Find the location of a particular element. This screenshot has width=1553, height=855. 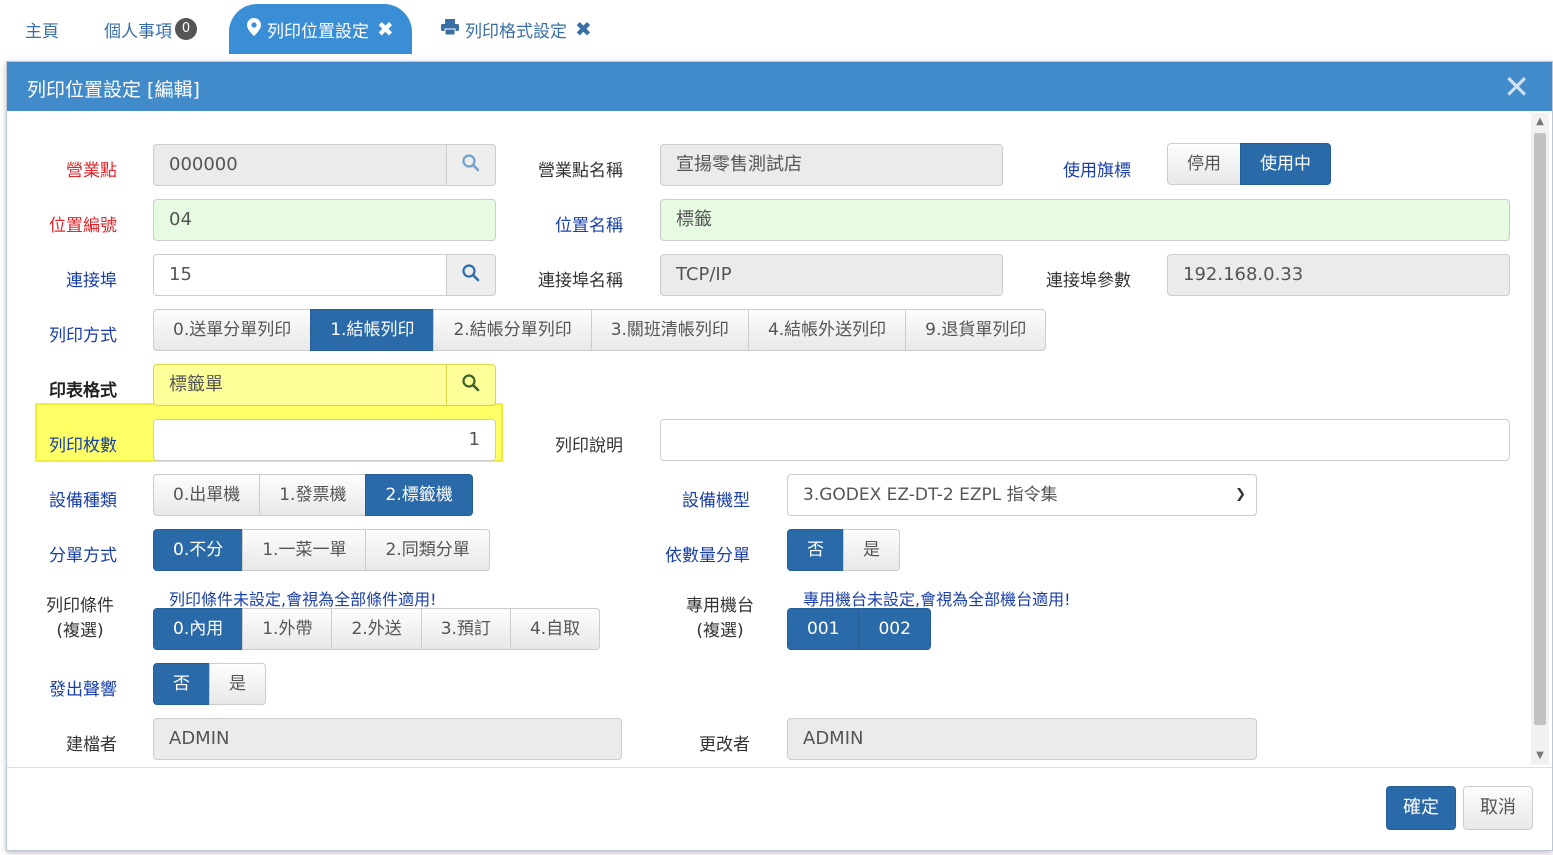

dedicated-machine-hint: 專用機台未設定,會視為全部機台適用! is located at coordinates (937, 599).